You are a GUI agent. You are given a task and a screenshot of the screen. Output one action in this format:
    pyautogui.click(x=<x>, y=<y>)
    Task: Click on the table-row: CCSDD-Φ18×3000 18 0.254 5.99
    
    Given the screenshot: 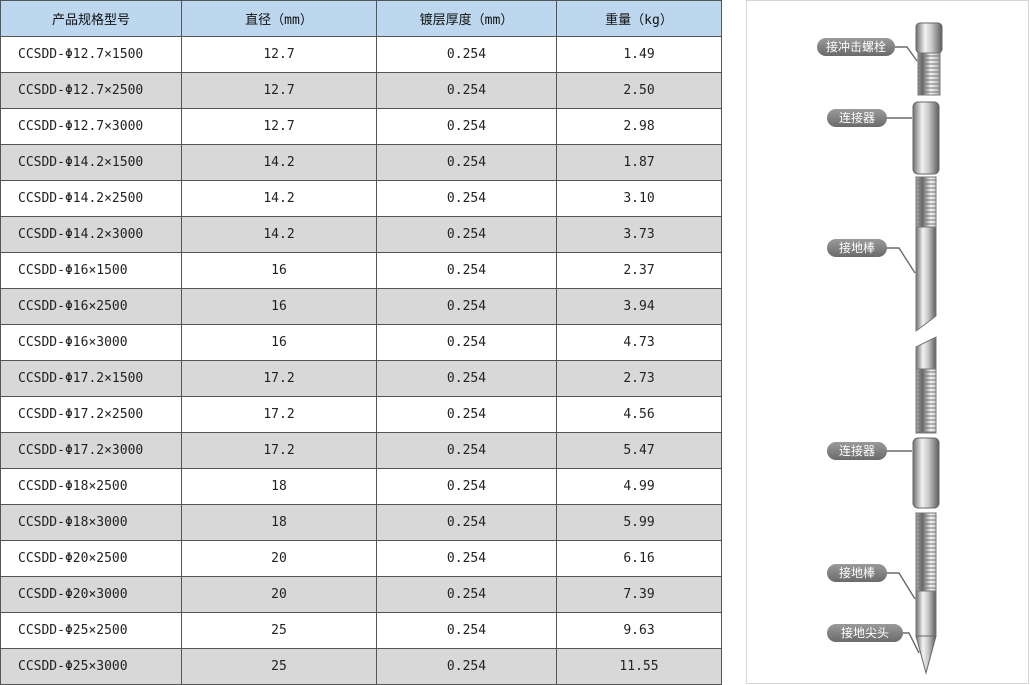 What is the action you would take?
    pyautogui.click(x=361, y=522)
    